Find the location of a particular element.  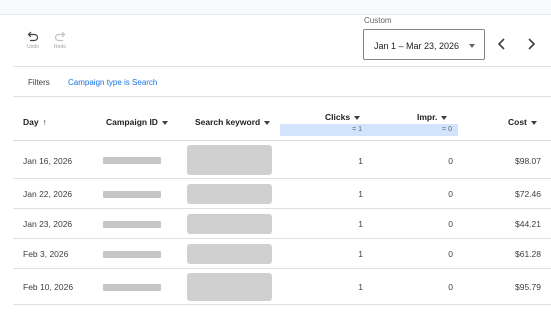

column-header-campaign-id: Campaign ID is located at coordinates (137, 122).